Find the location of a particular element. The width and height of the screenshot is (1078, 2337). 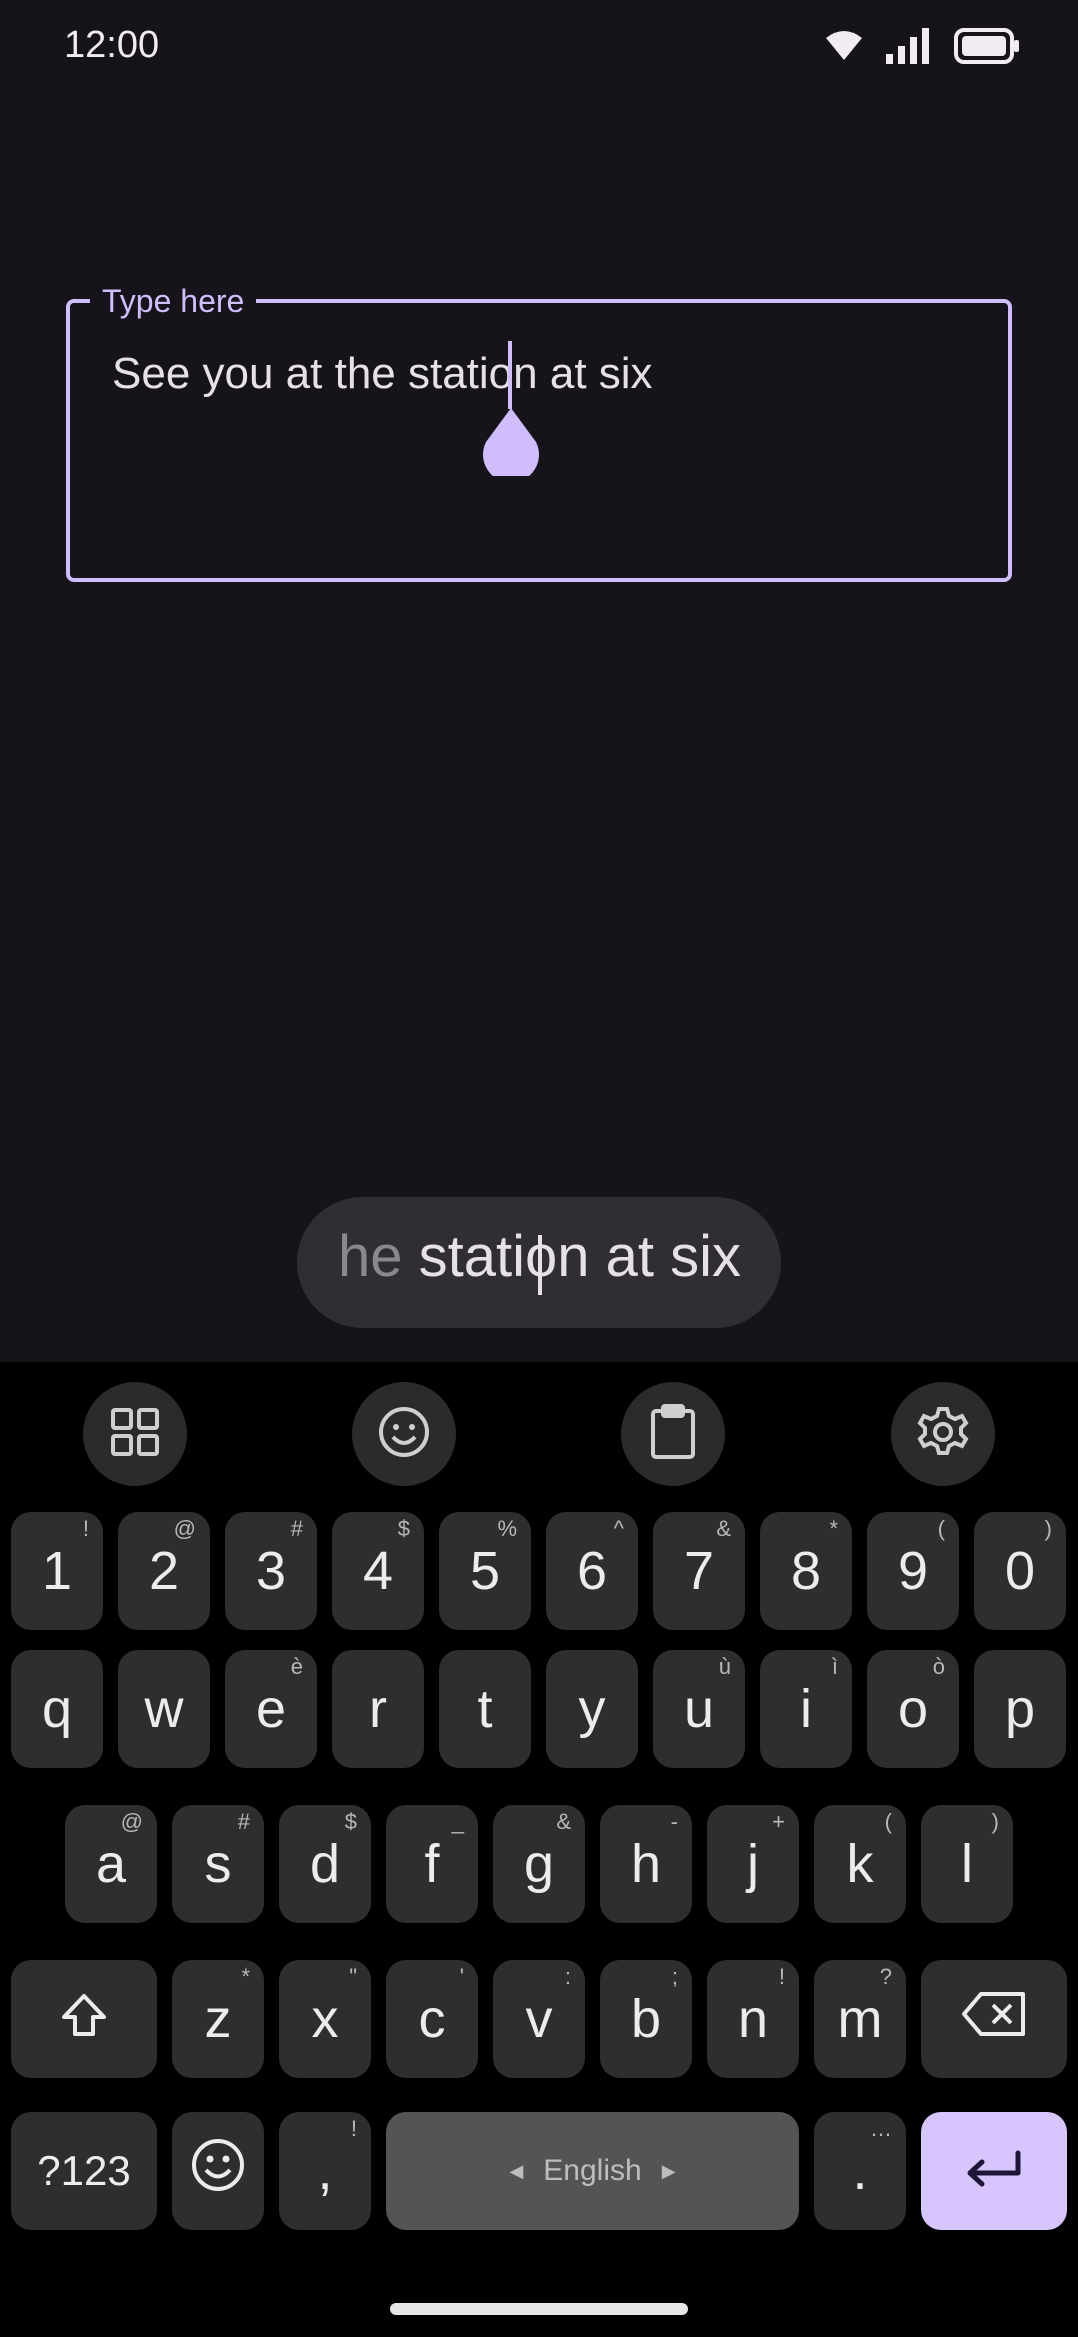

key-h: h- is located at coordinates (646, 1864).